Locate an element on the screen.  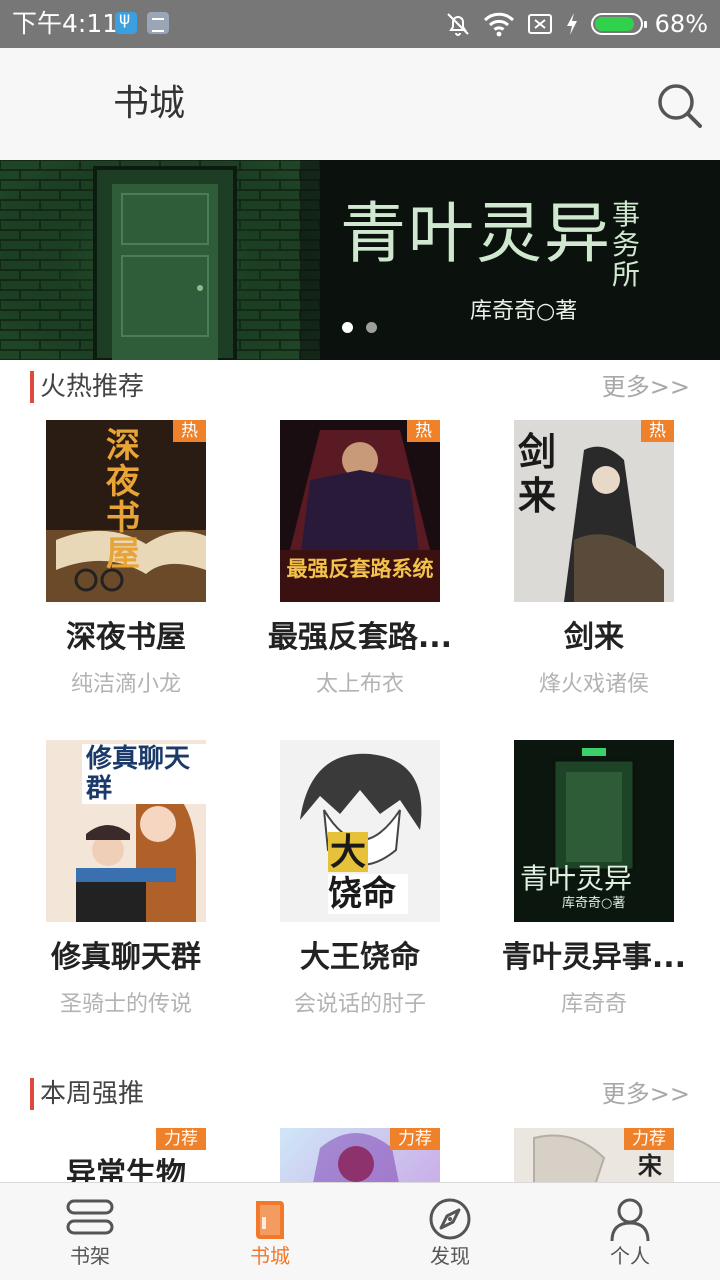
section-header-hot: 火热推荐 更多>> is located at coordinates (360, 388).